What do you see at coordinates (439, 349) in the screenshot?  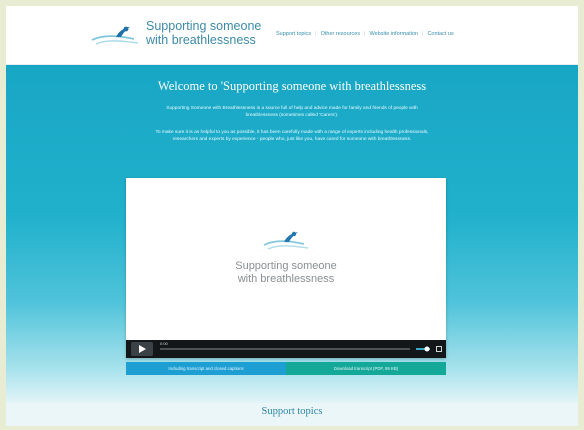 I see `fullscreen-icon` at bounding box center [439, 349].